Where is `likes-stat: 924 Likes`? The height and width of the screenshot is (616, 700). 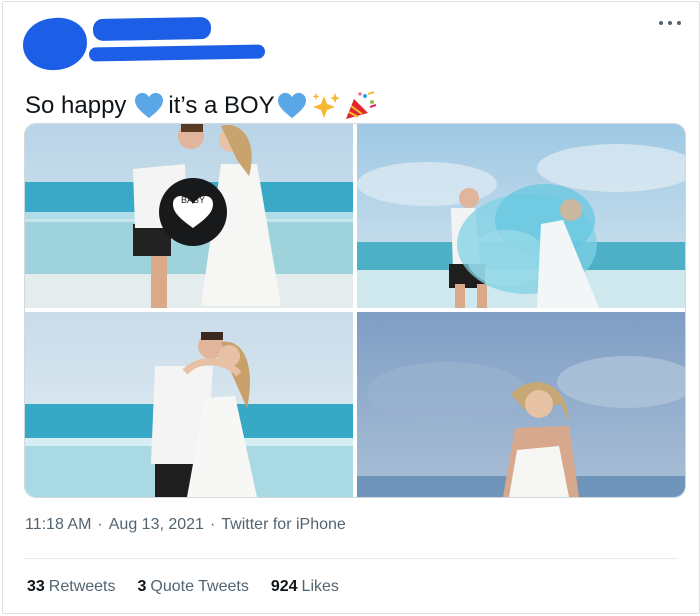 likes-stat: 924 Likes is located at coordinates (305, 589).